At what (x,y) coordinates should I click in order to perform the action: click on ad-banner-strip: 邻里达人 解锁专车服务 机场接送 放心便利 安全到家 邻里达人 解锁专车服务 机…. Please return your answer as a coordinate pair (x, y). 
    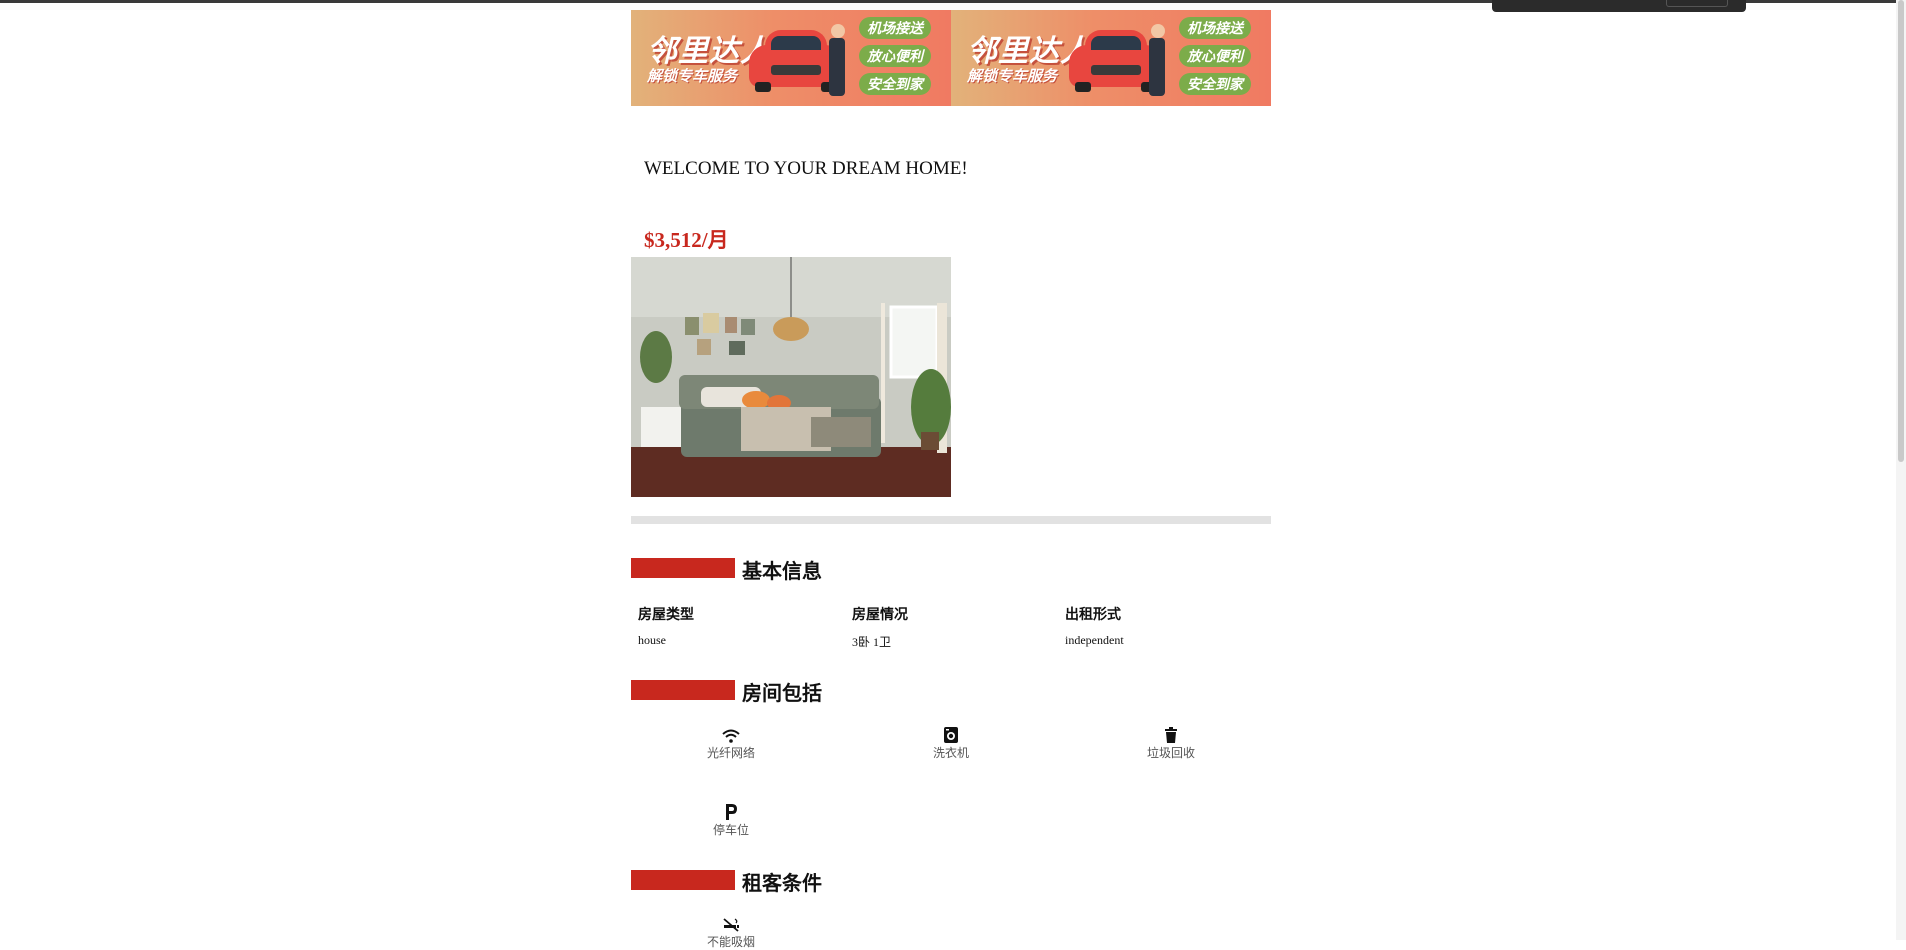
    Looking at the image, I should click on (951, 58).